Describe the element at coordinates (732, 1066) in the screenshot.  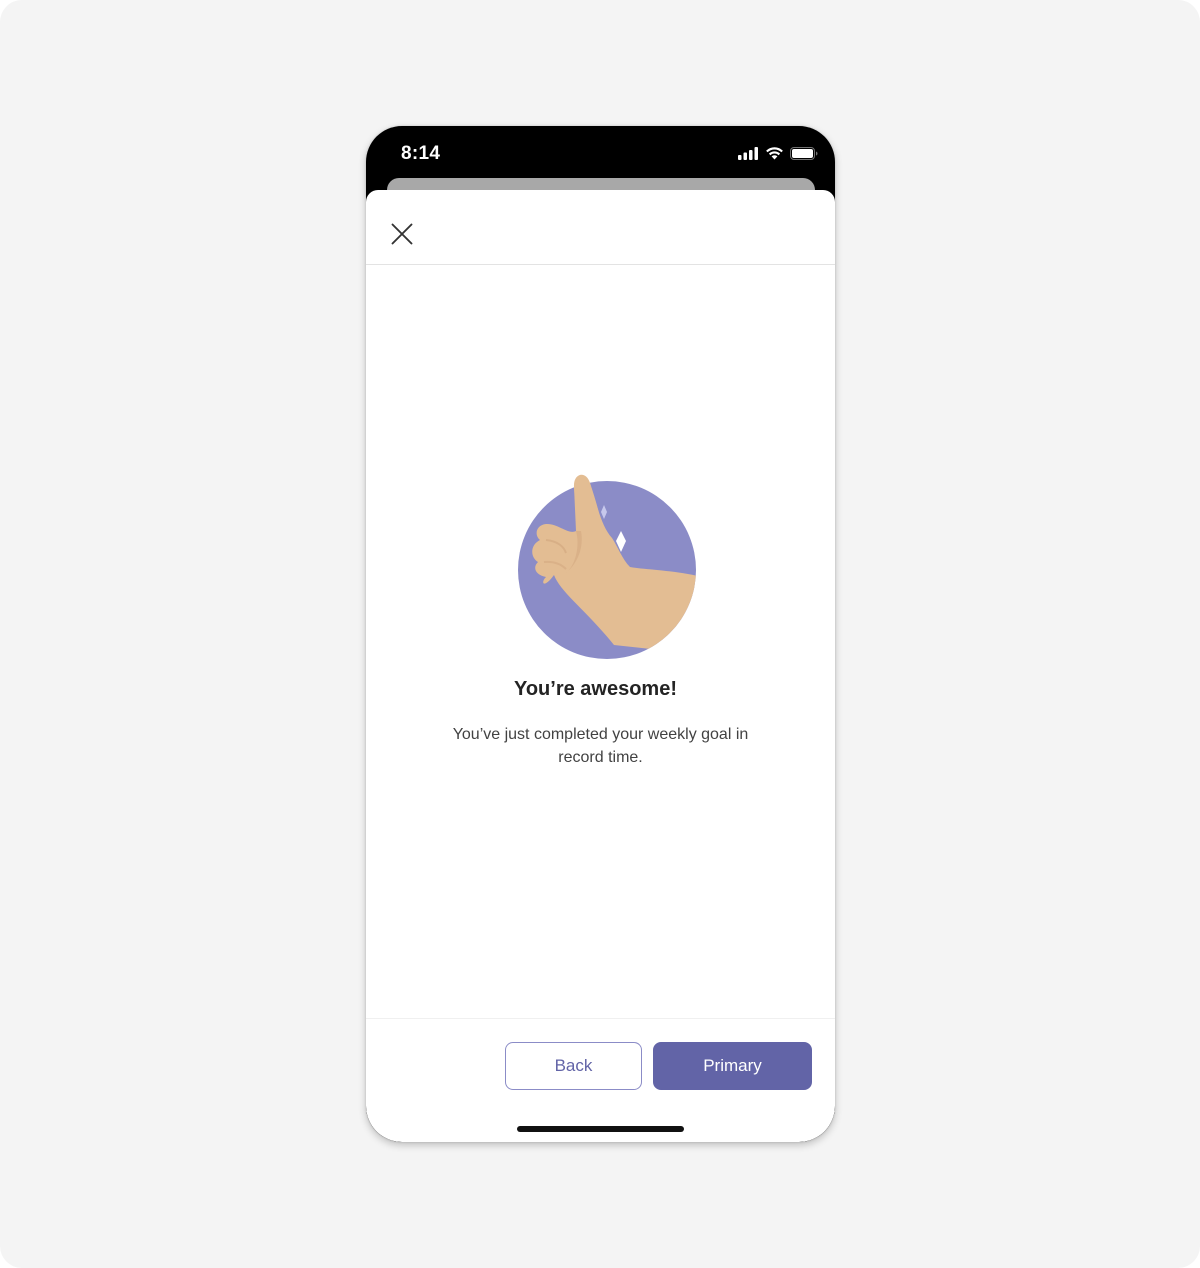
I see `primary-button: Primary` at that location.